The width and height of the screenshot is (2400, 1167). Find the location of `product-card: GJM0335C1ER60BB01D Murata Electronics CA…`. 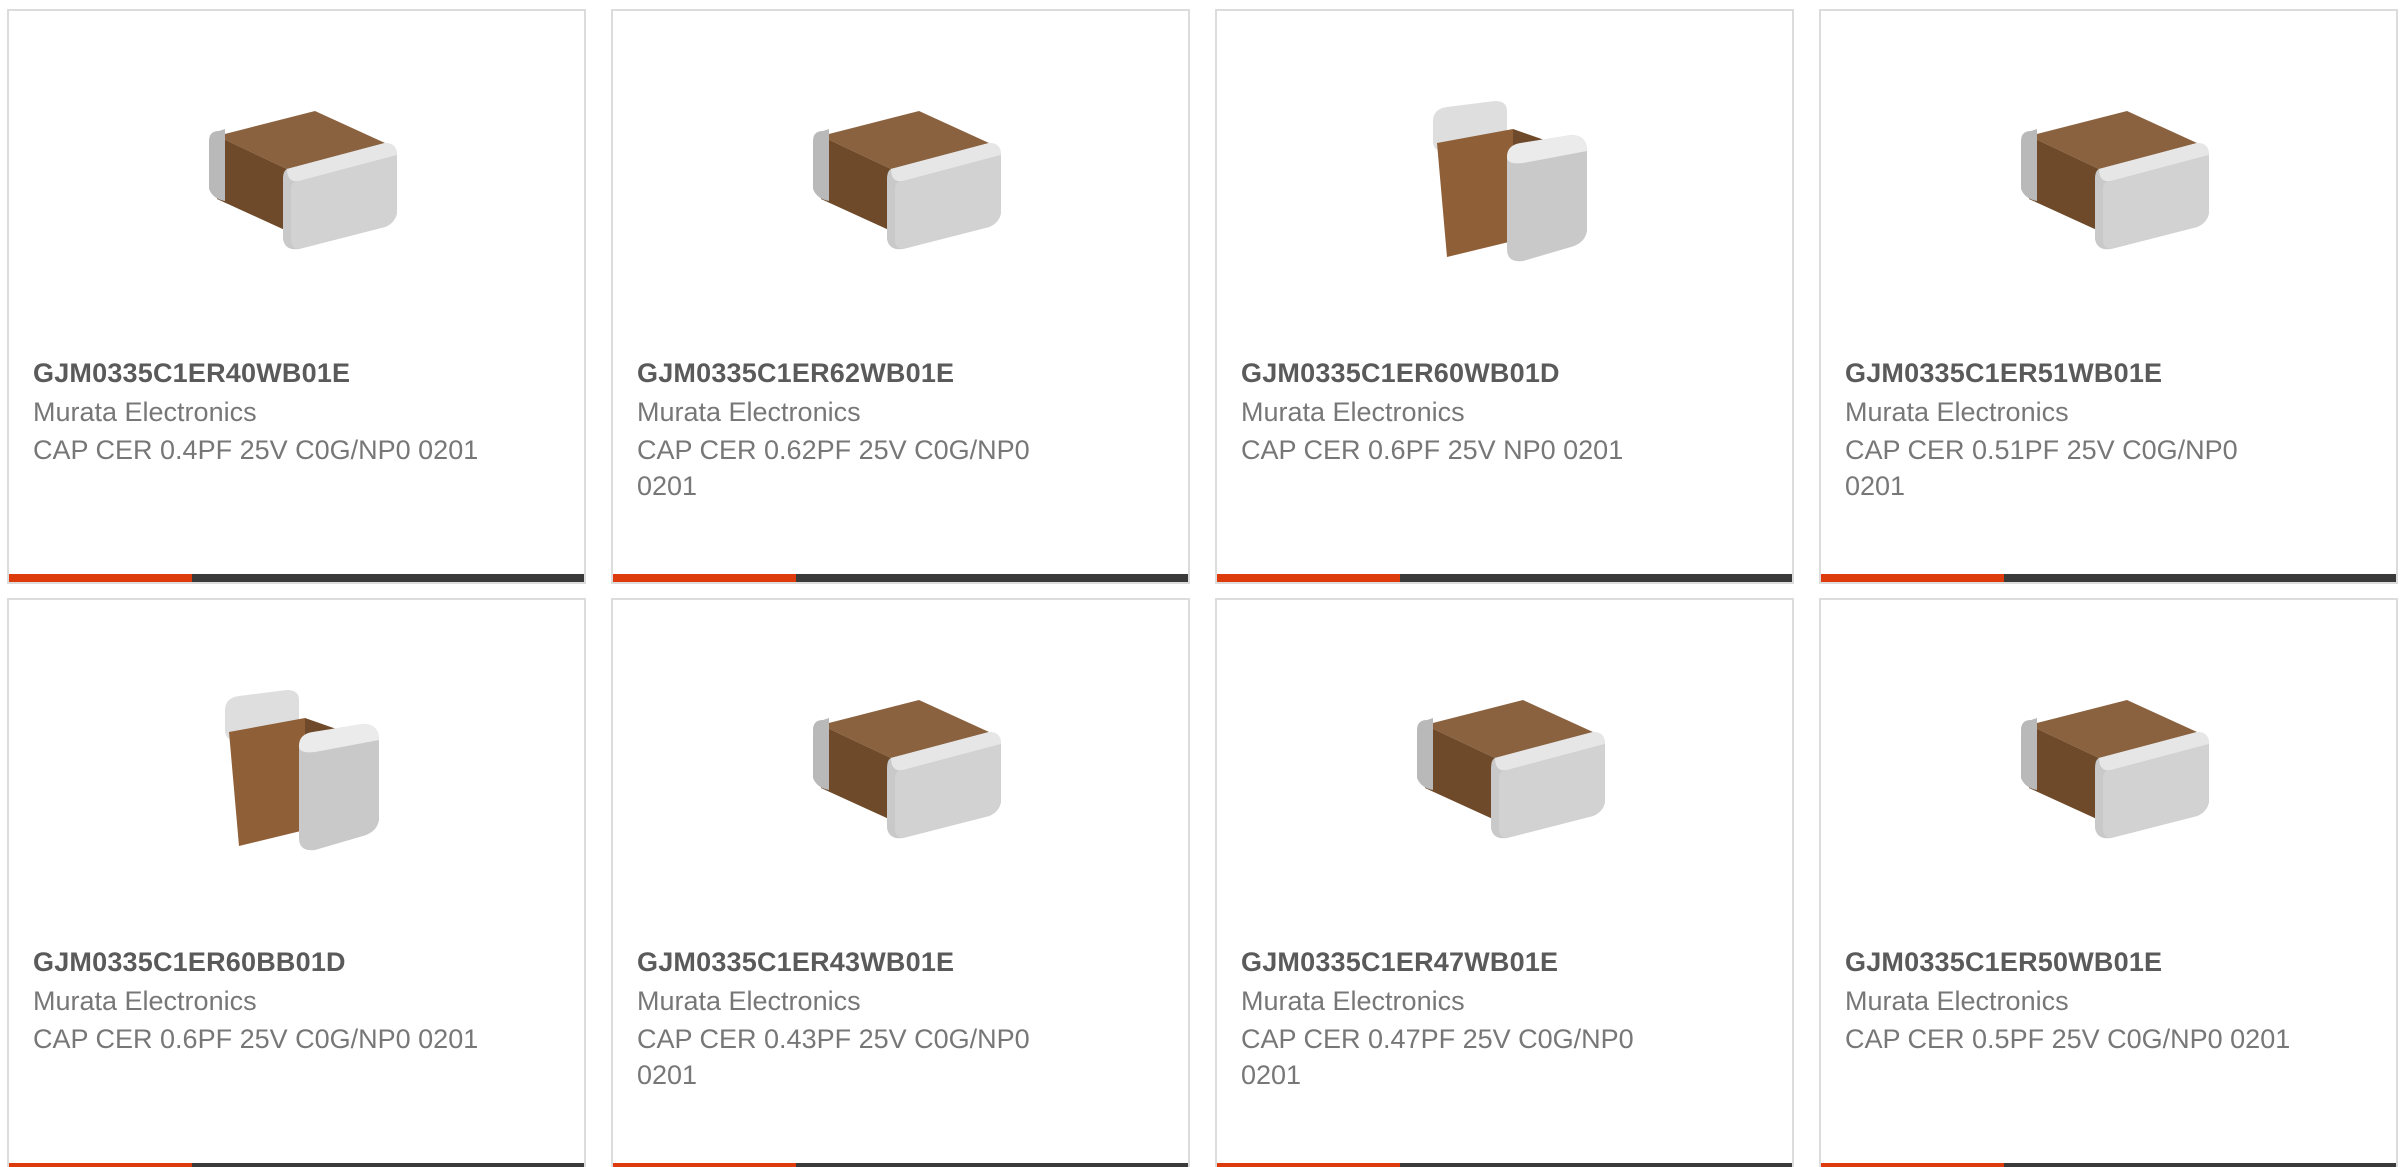

product-card: GJM0335C1ER60BB01D Murata Electronics CA… is located at coordinates (296, 882).